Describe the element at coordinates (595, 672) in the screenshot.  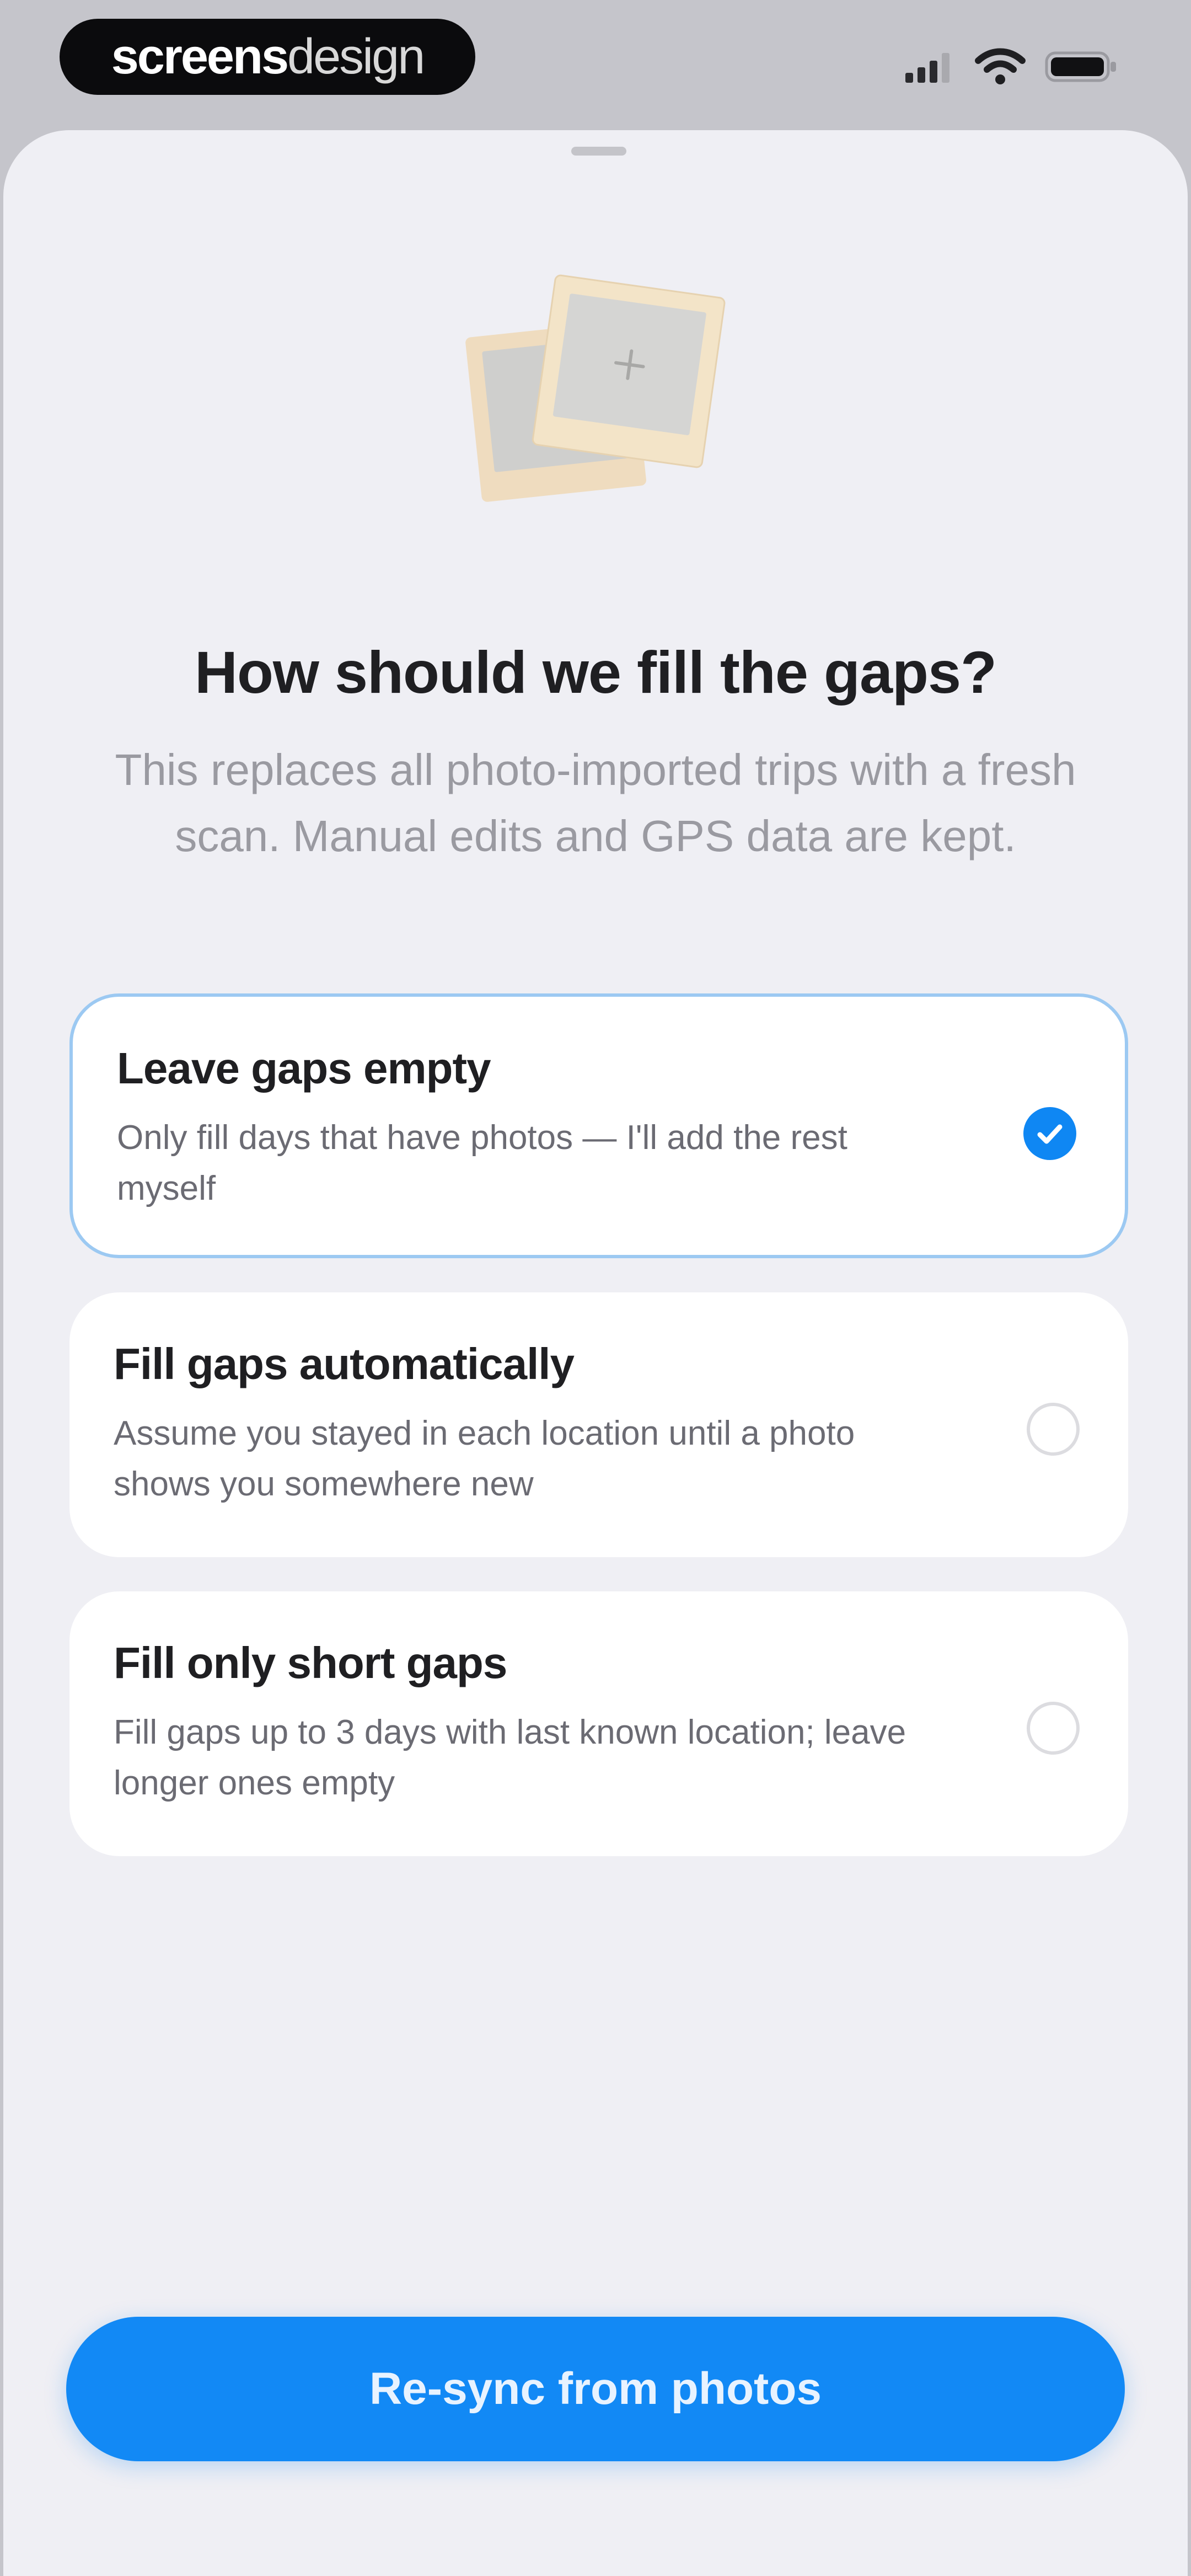
I see `sheet-title: How should we fill the gaps?` at that location.